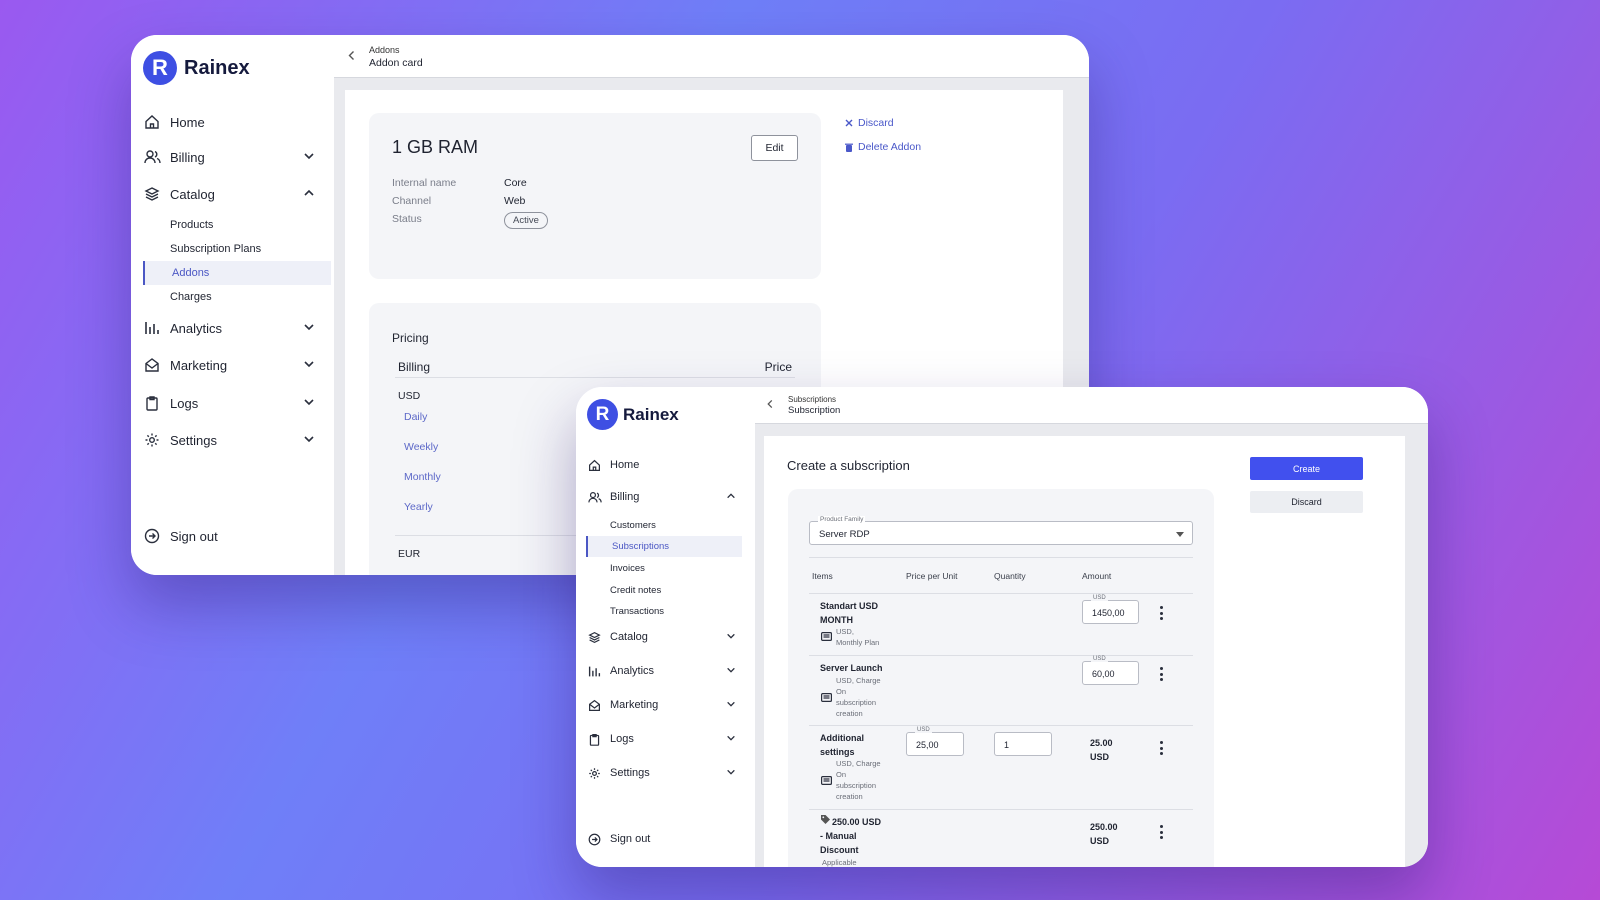  What do you see at coordinates (396, 57) in the screenshot?
I see `breadcrumb: Addons Addon card` at bounding box center [396, 57].